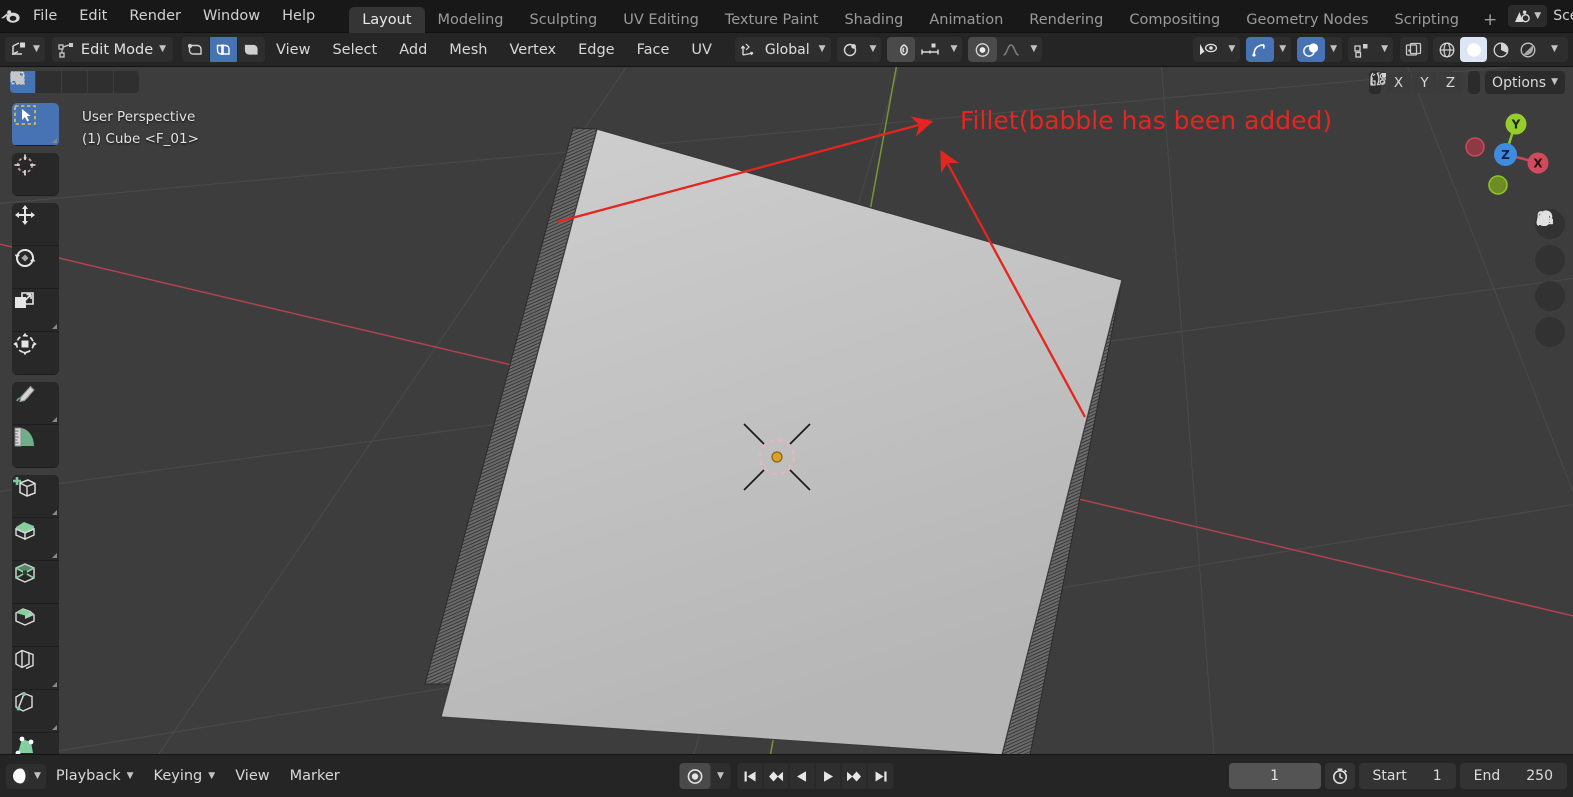 The height and width of the screenshot is (797, 1573). What do you see at coordinates (1525, 82) in the screenshot?
I see `viewport-options-button: Options ▼` at bounding box center [1525, 82].